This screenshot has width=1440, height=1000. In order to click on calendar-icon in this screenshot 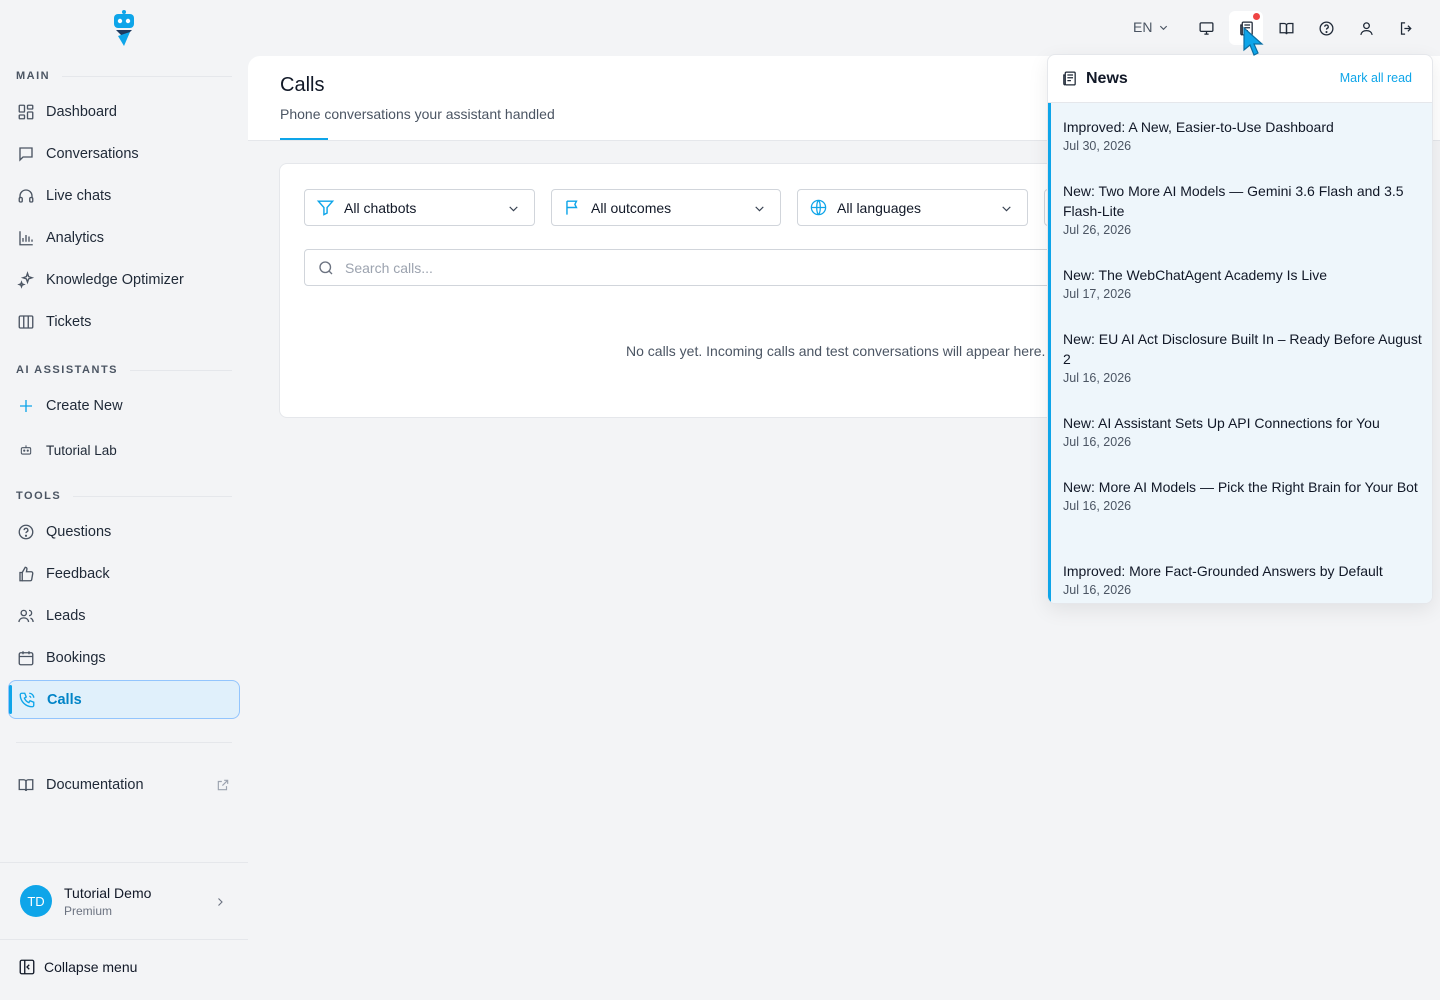, I will do `click(26, 658)`.